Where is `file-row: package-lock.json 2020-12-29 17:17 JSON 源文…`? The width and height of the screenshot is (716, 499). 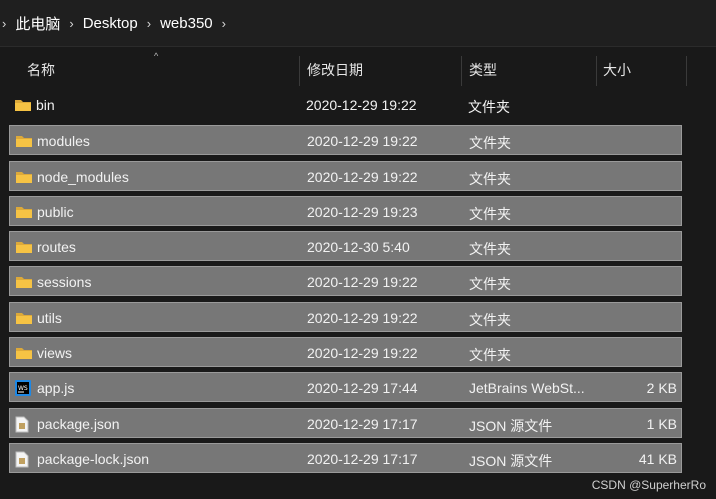
file-row: package-lock.json 2020-12-29 17:17 JSON 源文… is located at coordinates (345, 457).